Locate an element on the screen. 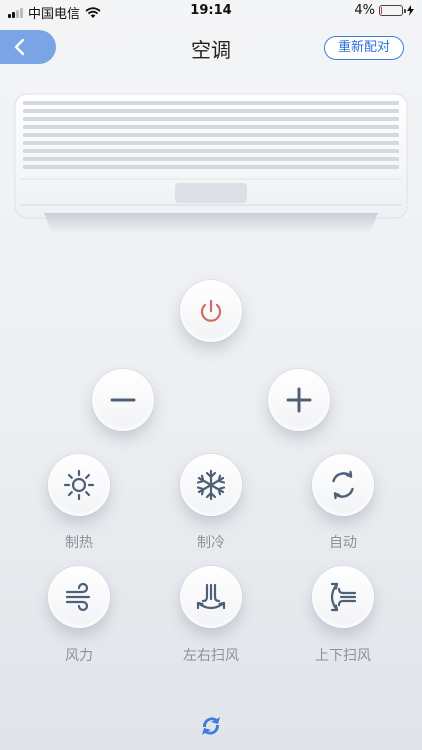 The image size is (422, 750). horizontal-swing-icon is located at coordinates (211, 596).